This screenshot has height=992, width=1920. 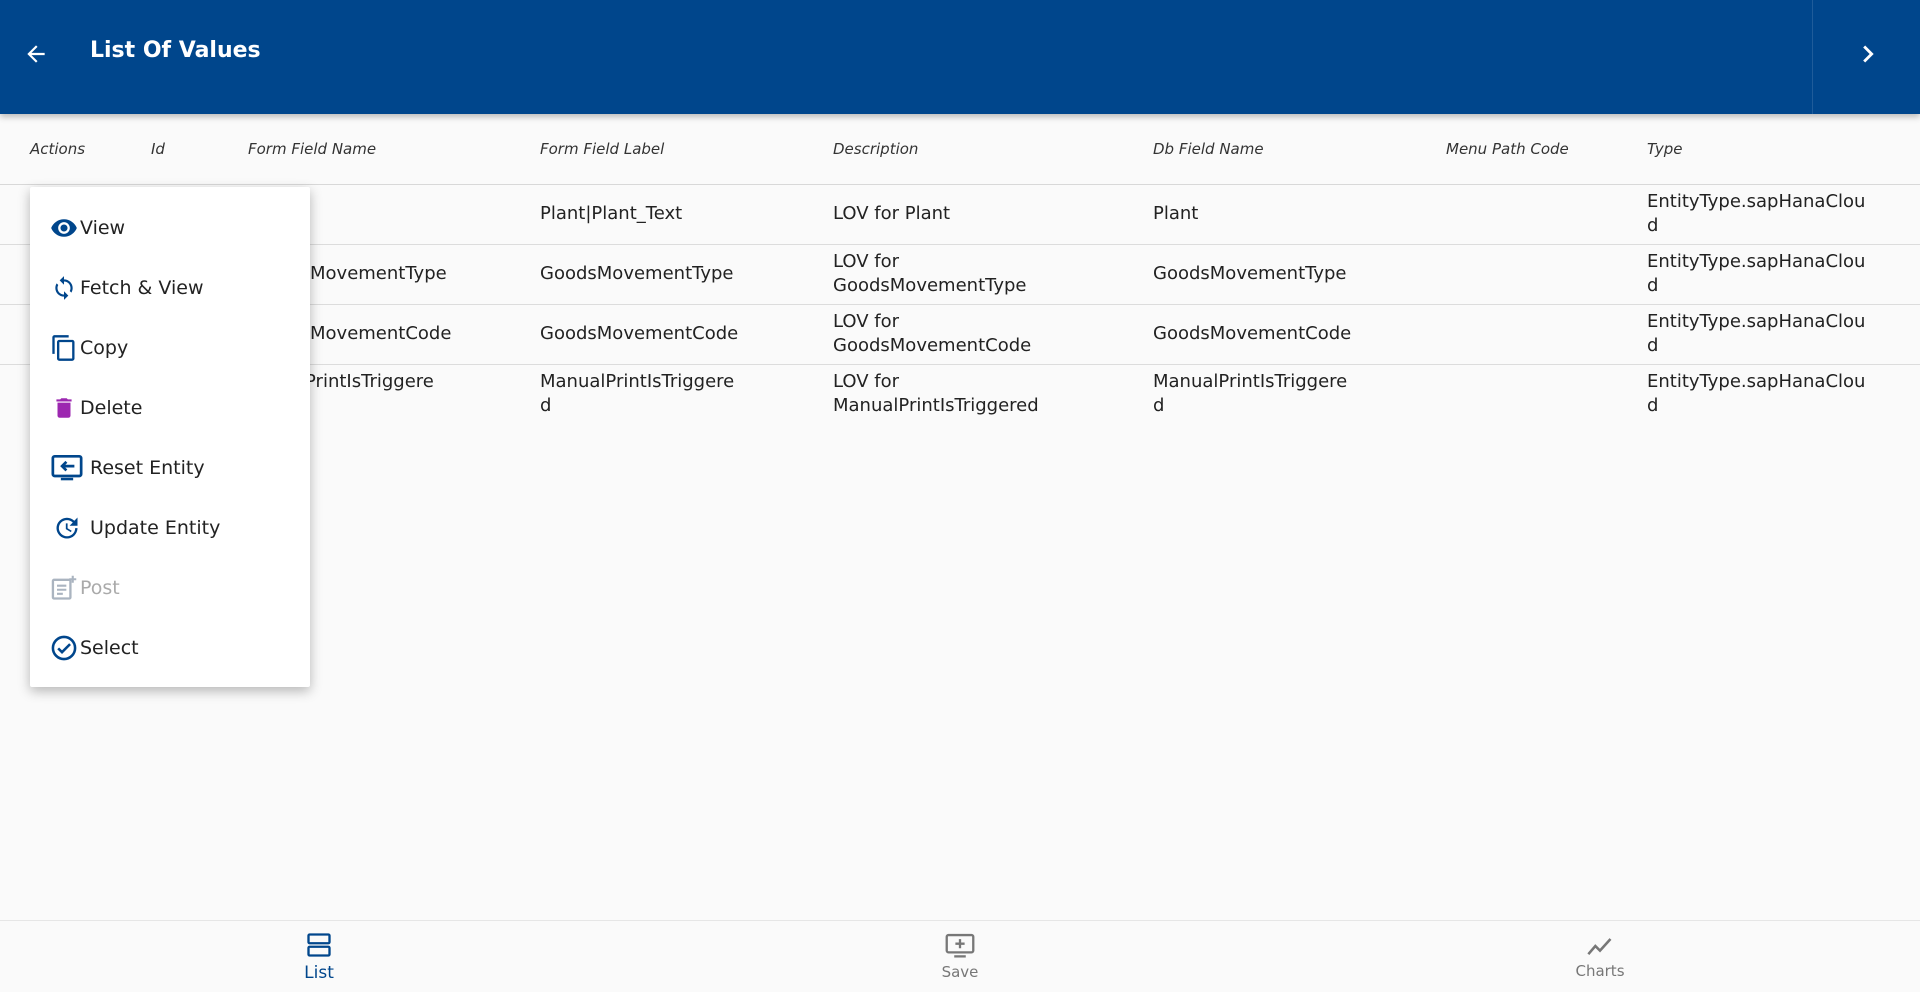 What do you see at coordinates (1599, 946) in the screenshot?
I see `chart-icon` at bounding box center [1599, 946].